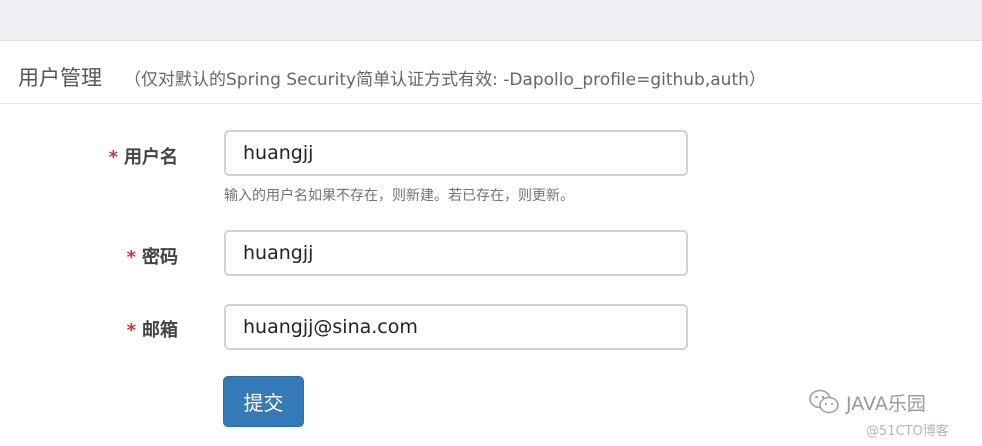 The height and width of the screenshot is (446, 982). What do you see at coordinates (456, 253) in the screenshot?
I see `password-input` at bounding box center [456, 253].